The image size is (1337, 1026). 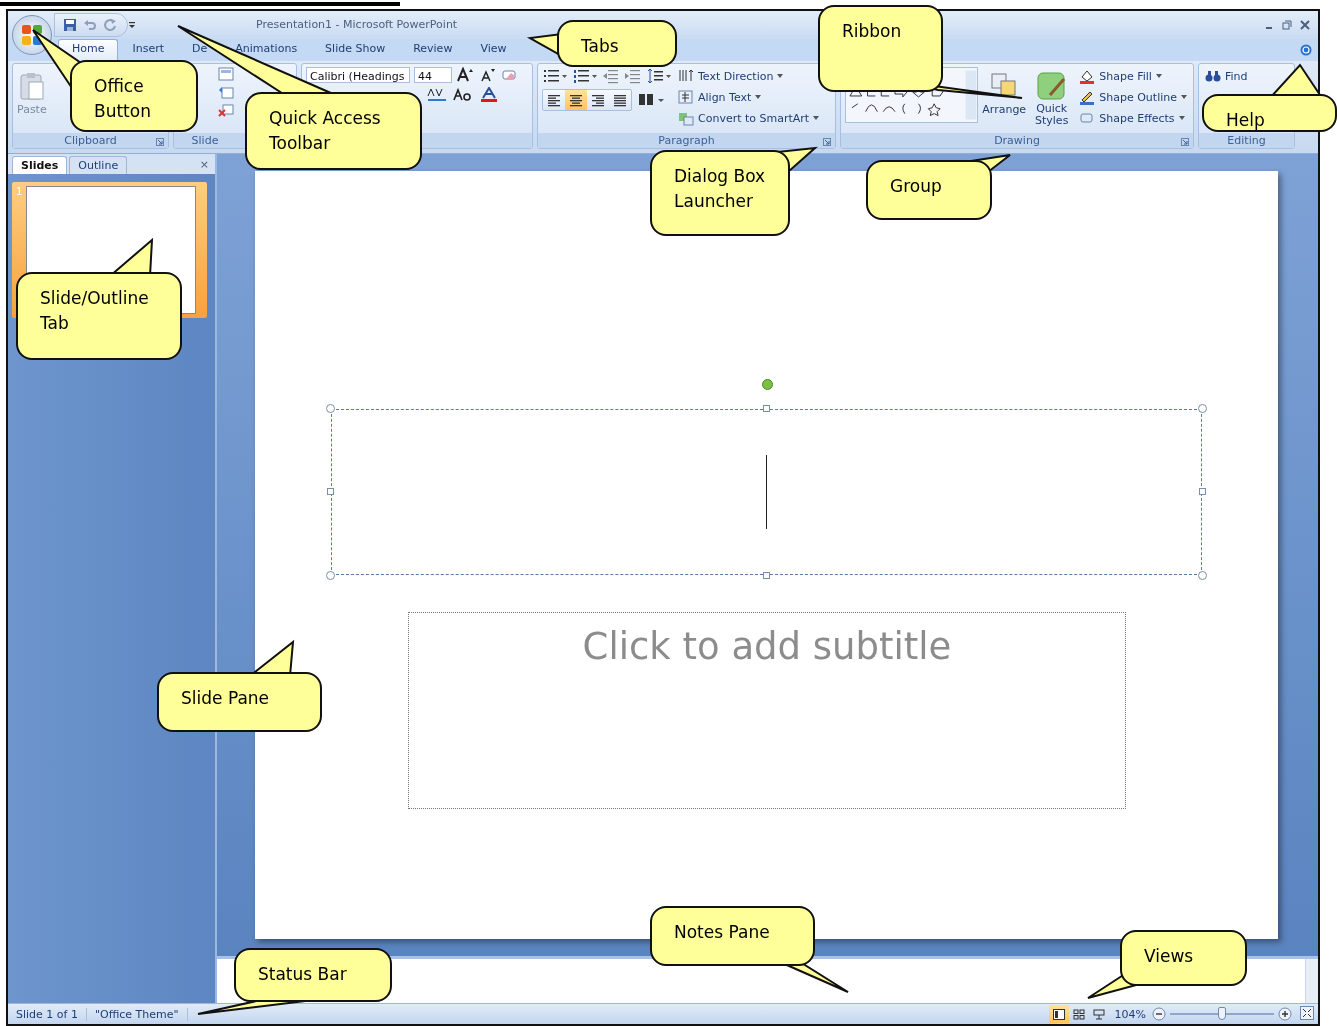 I want to click on window-title: Presentation1 - Microsoft PowerPoint, so click(x=357, y=24).